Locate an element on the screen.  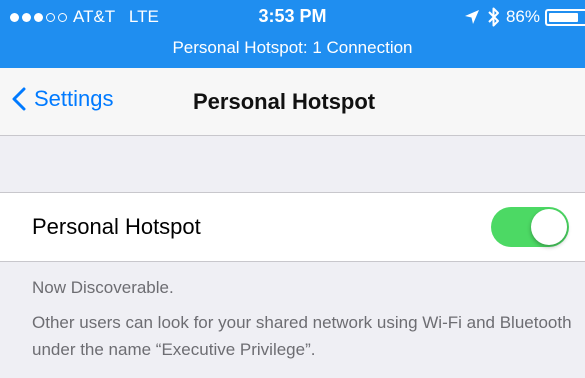
personal-hotspot-label: Personal Hotspot is located at coordinates (116, 226).